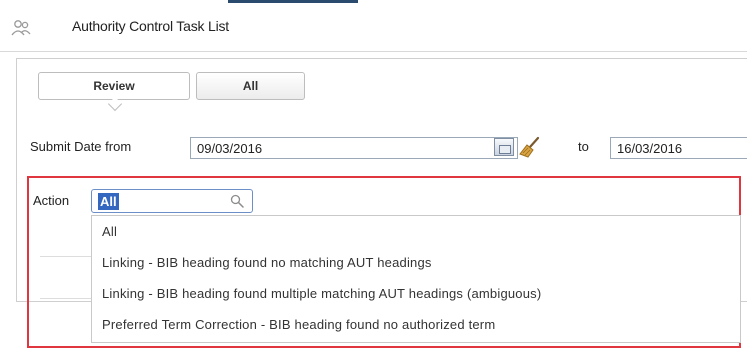 The height and width of the screenshot is (364, 747). I want to click on calendar-icon, so click(504, 147).